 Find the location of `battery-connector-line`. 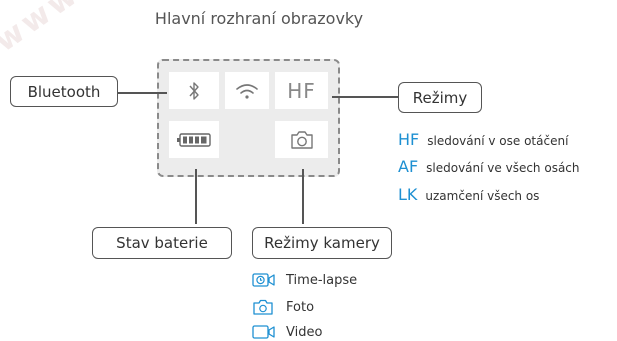

battery-connector-line is located at coordinates (196, 196).